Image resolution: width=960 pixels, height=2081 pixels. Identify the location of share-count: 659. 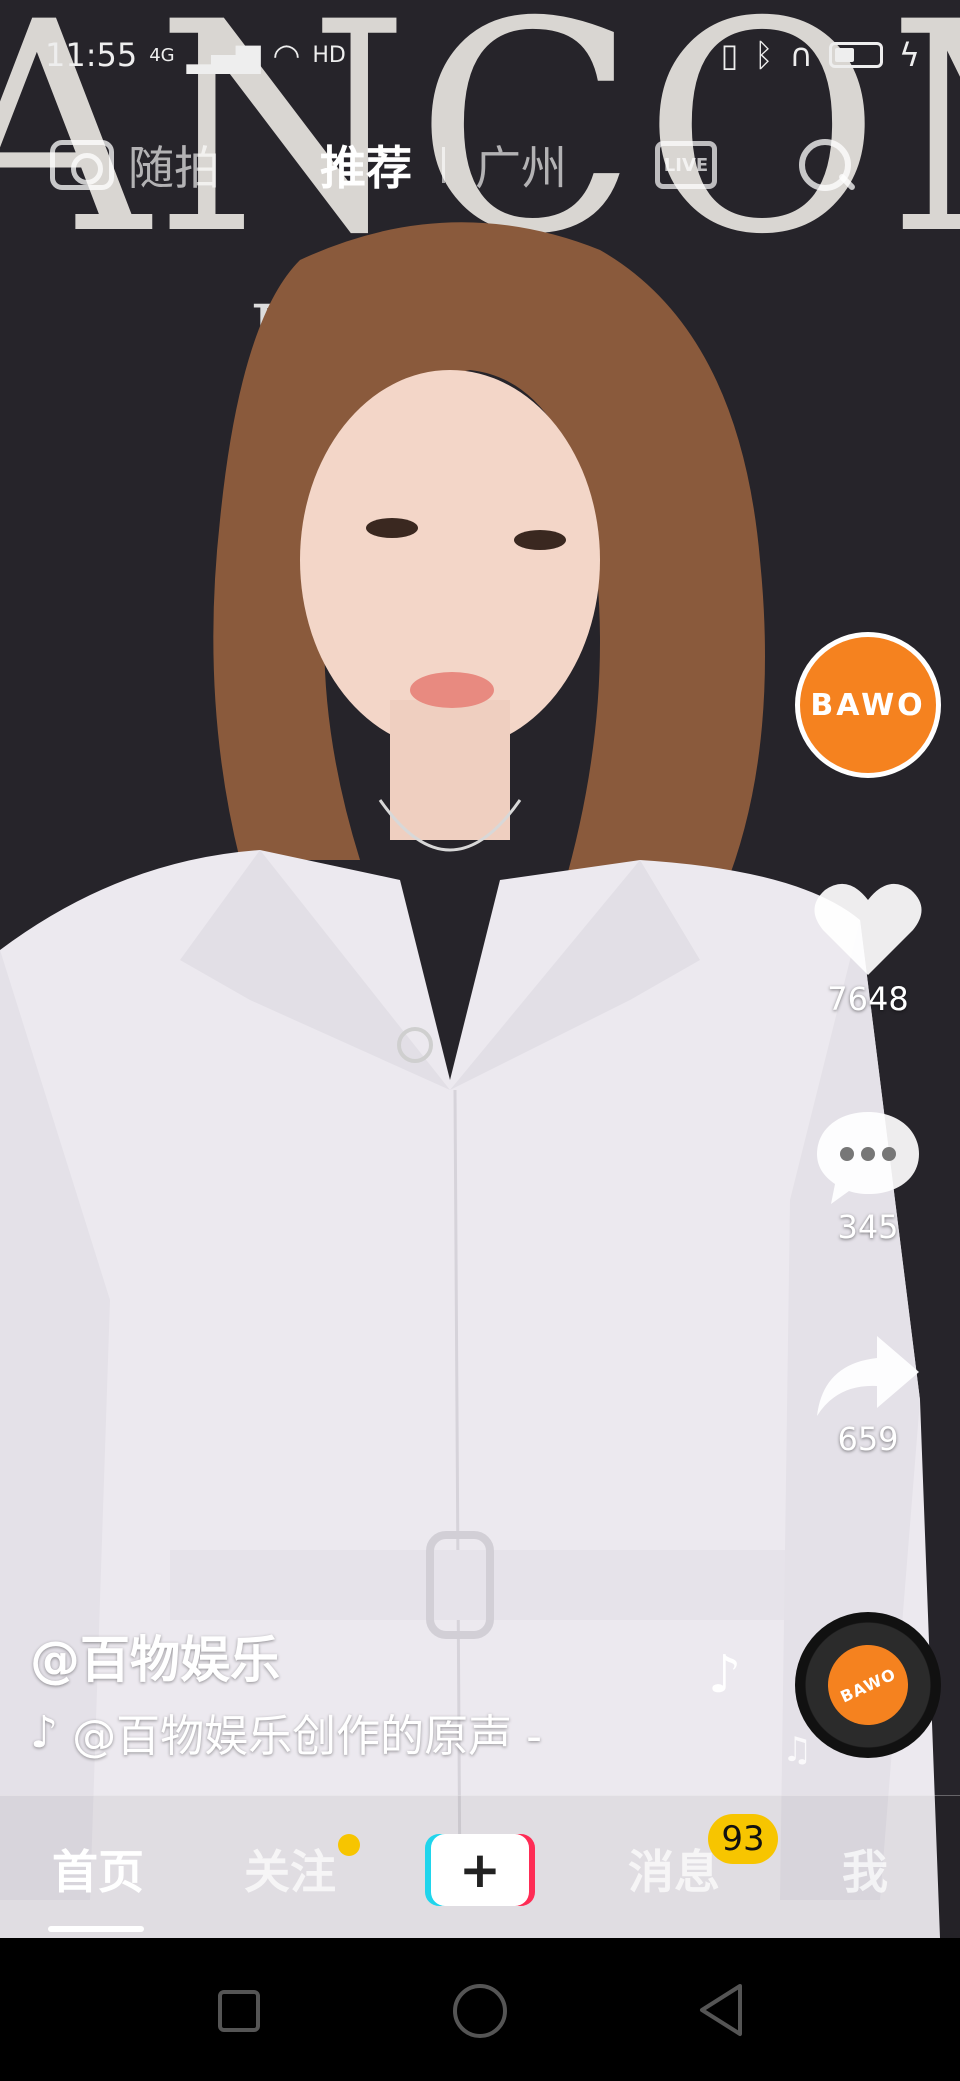
(868, 1439).